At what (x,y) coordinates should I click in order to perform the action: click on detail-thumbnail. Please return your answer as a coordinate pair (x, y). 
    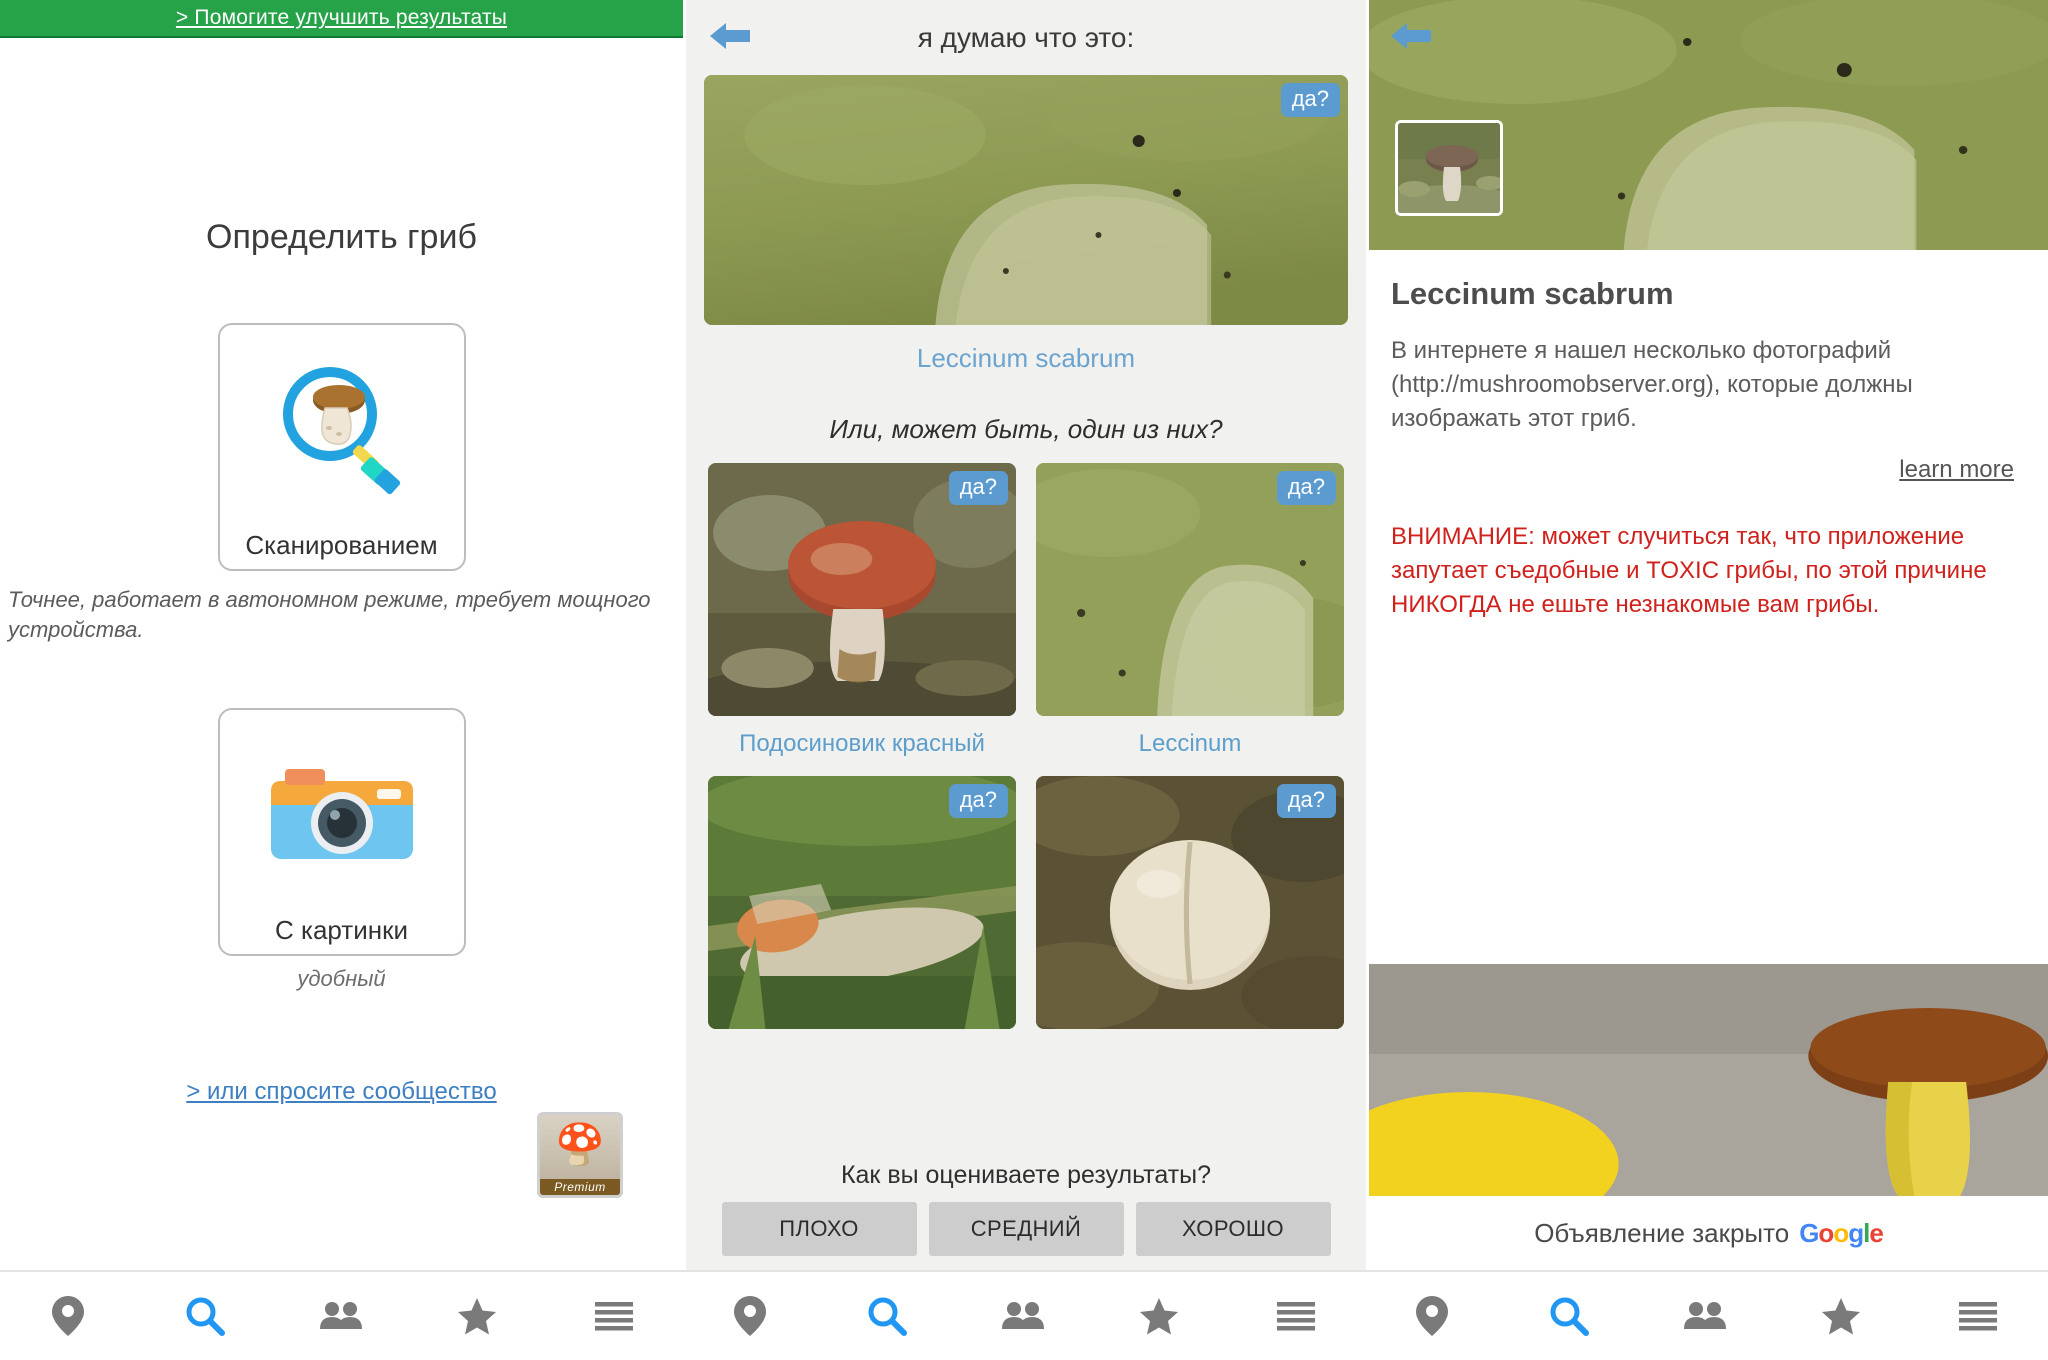
    Looking at the image, I should click on (1449, 168).